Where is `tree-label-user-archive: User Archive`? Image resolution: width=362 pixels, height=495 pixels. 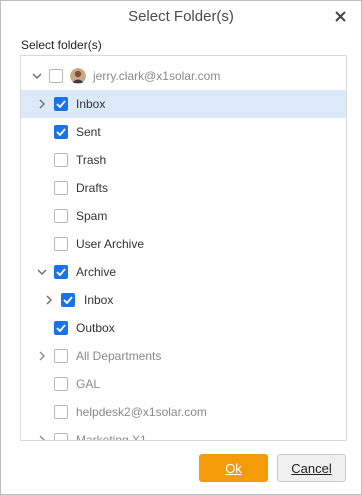
tree-label-user-archive: User Archive is located at coordinates (110, 244).